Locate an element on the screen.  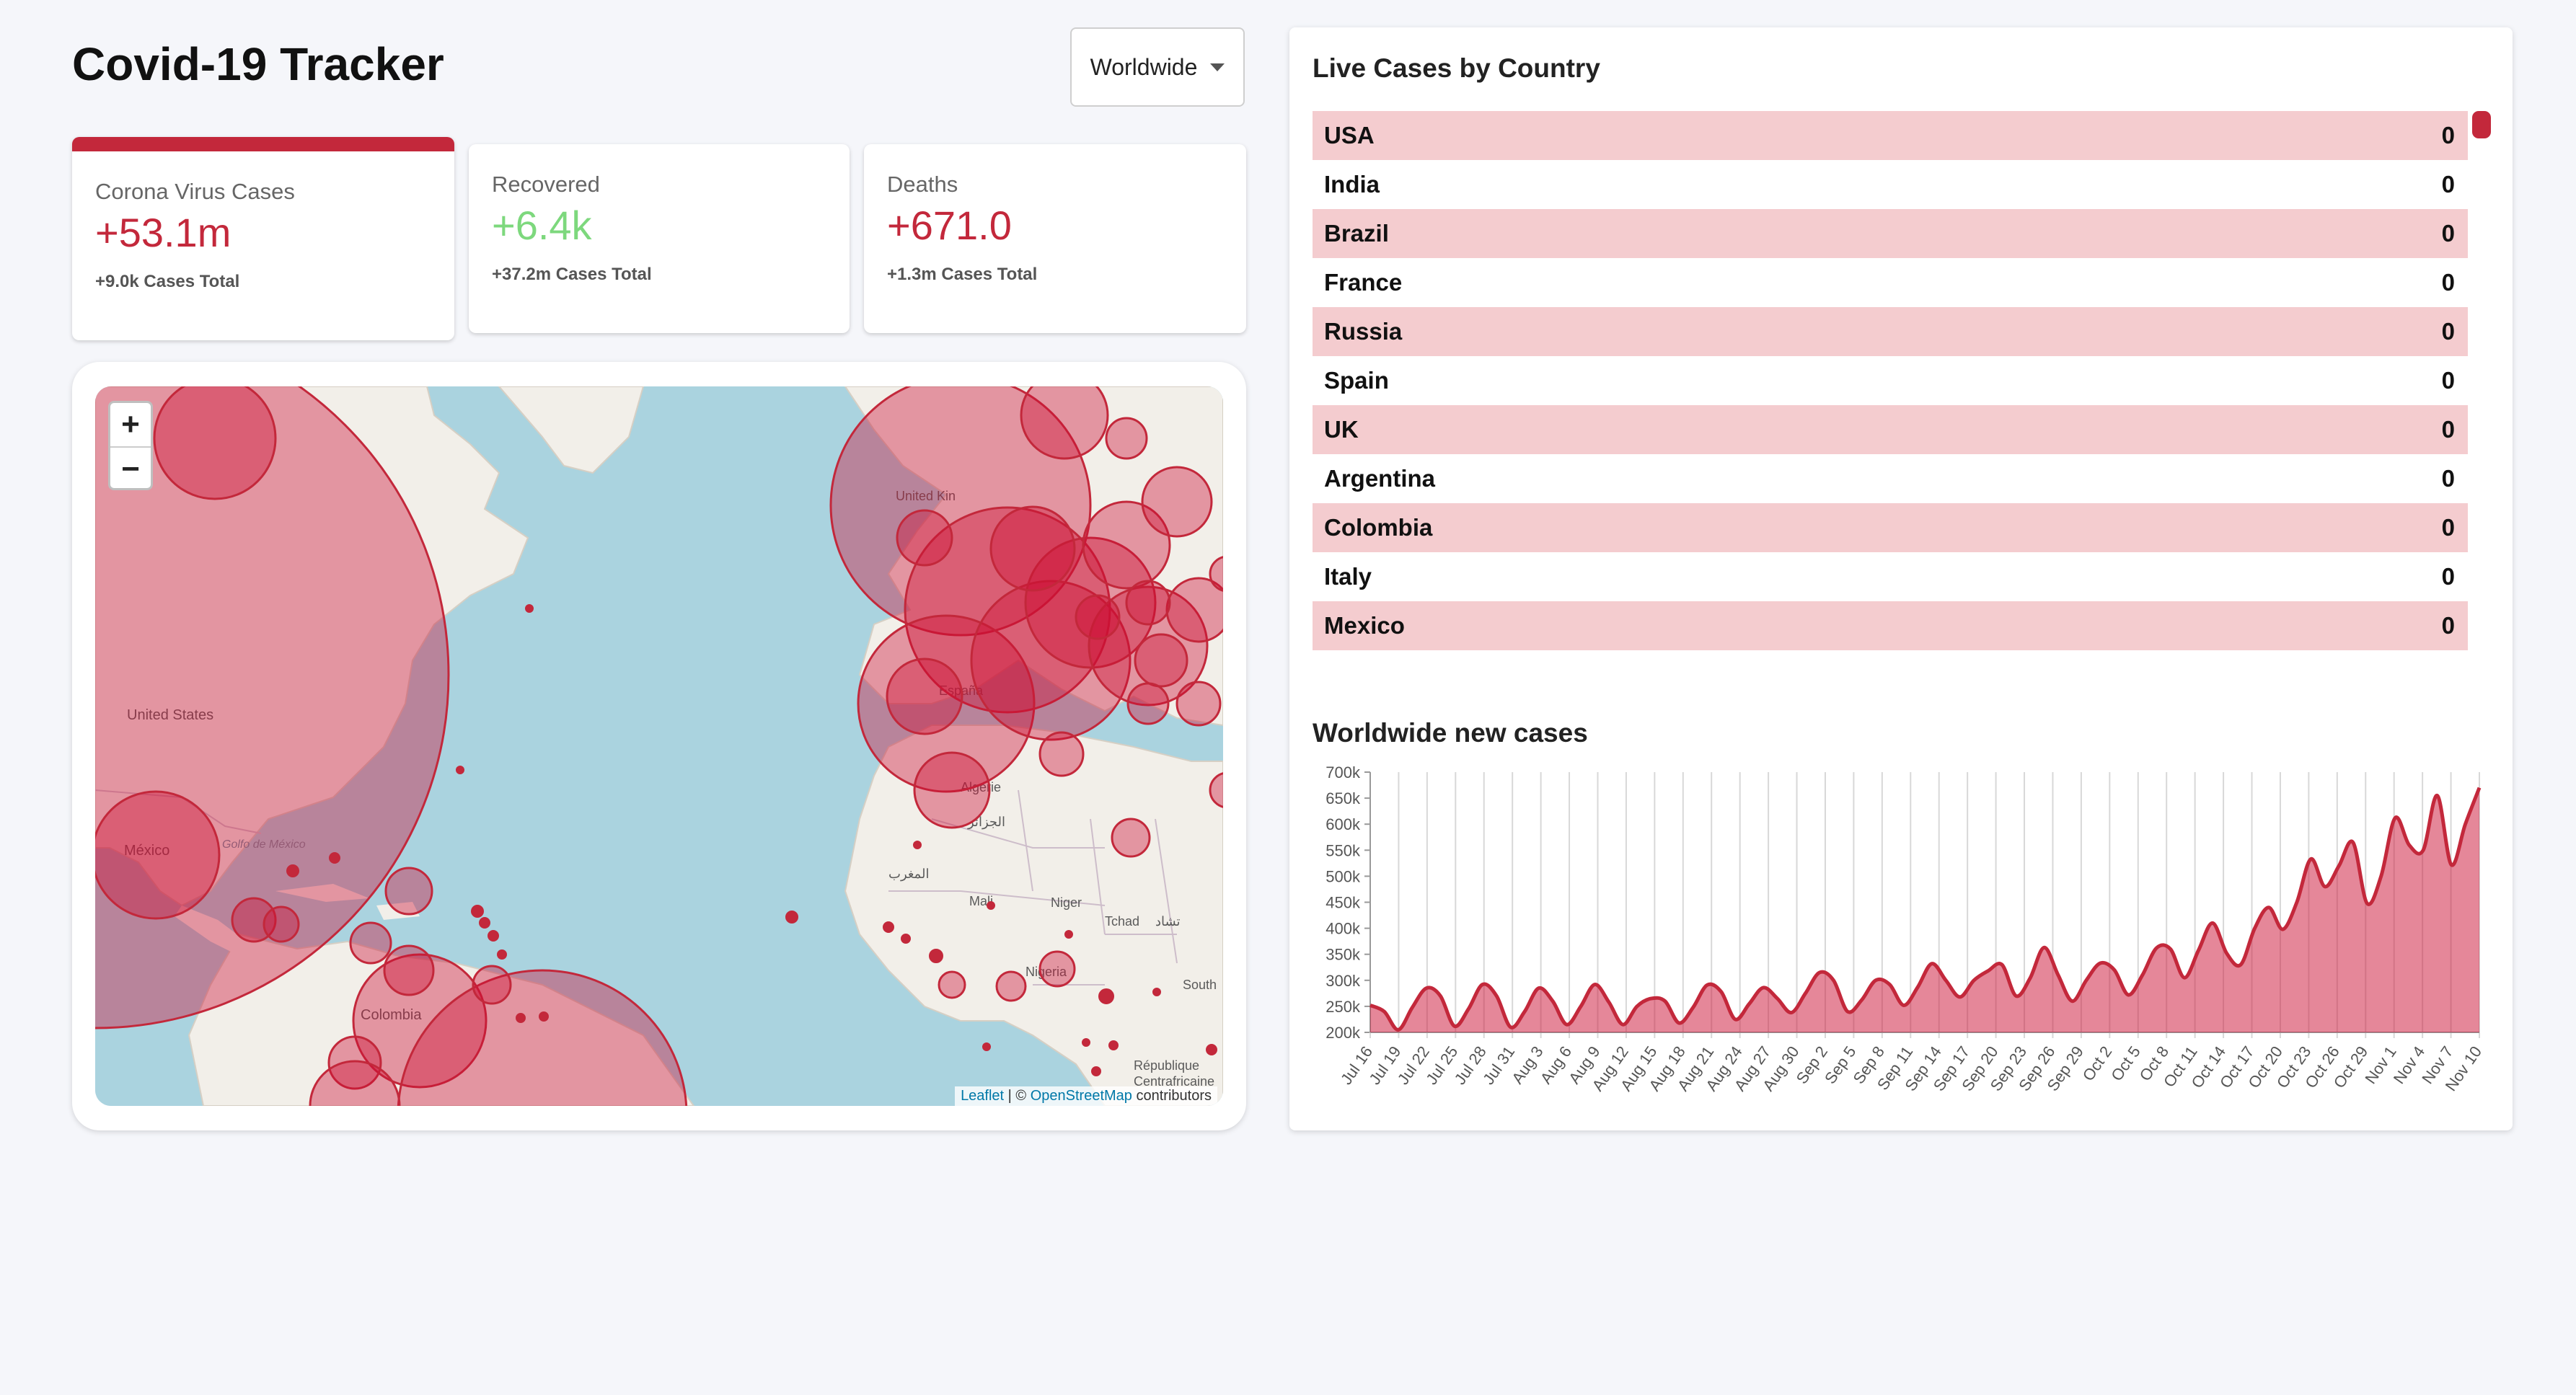
case-bubble-libya is located at coordinates (1131, 838).